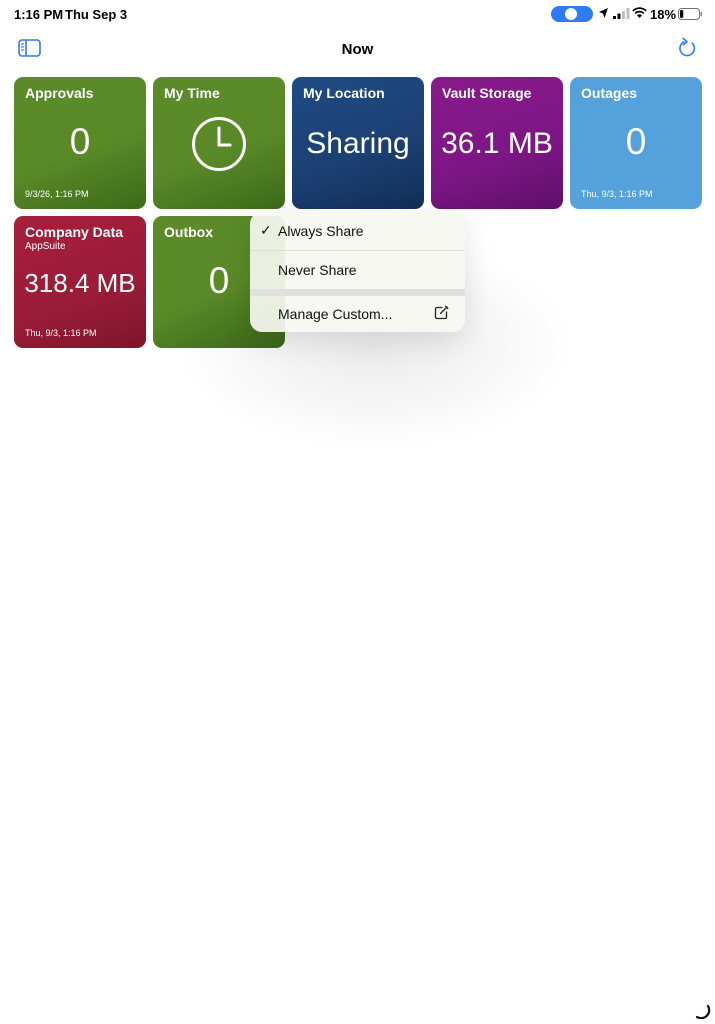 The image size is (715, 1024). What do you see at coordinates (621, 13) in the screenshot?
I see `cellular-signal-icon` at bounding box center [621, 13].